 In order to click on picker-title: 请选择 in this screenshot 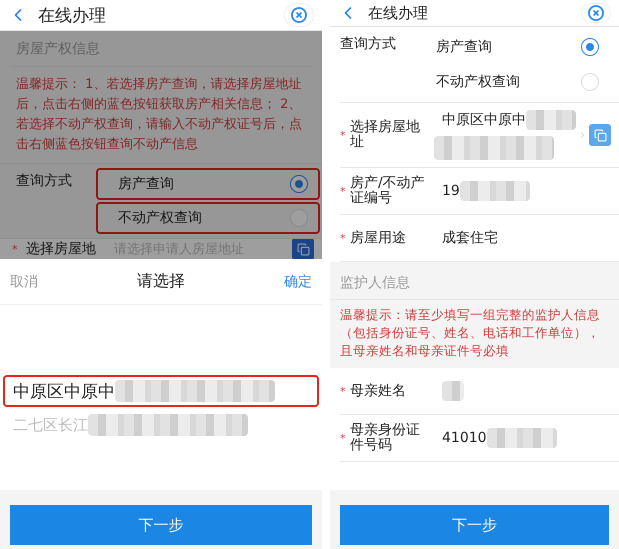, I will do `click(161, 281)`.